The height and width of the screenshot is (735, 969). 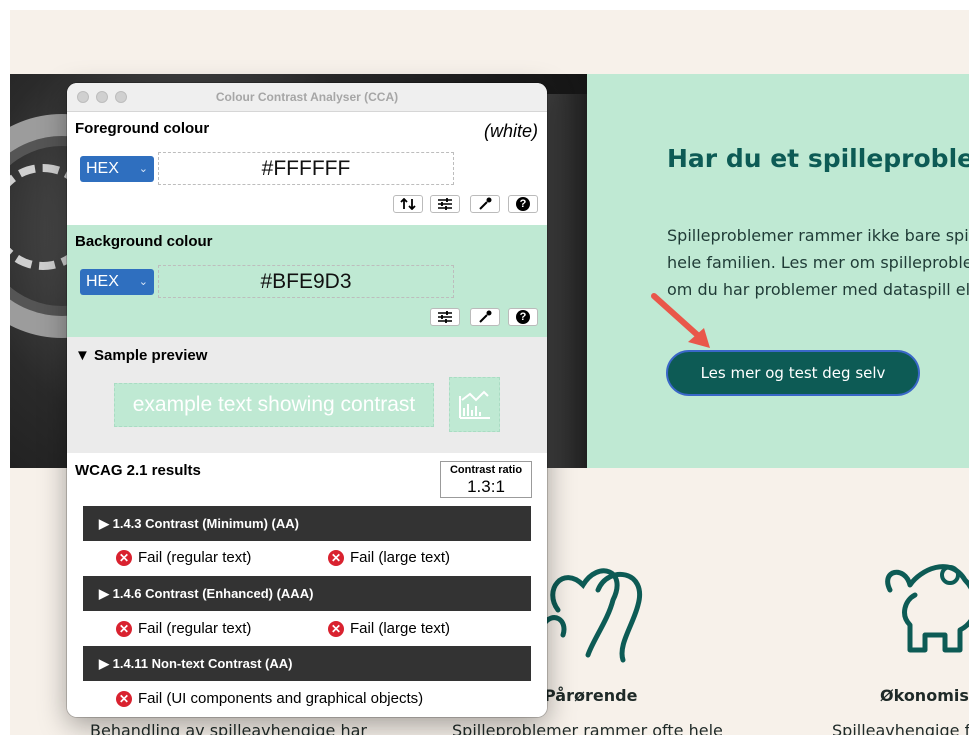 I want to click on sample-preview-text: example text showing contrast, so click(x=274, y=405).